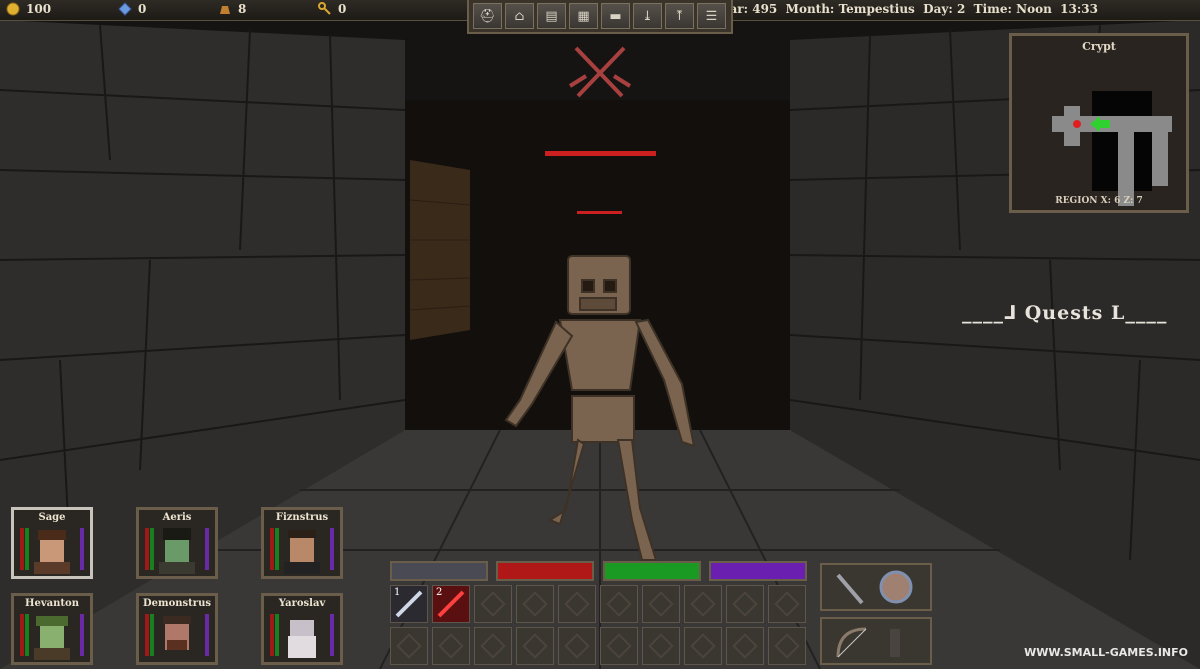 The height and width of the screenshot is (669, 1200). I want to click on bag-count: 8, so click(242, 9).